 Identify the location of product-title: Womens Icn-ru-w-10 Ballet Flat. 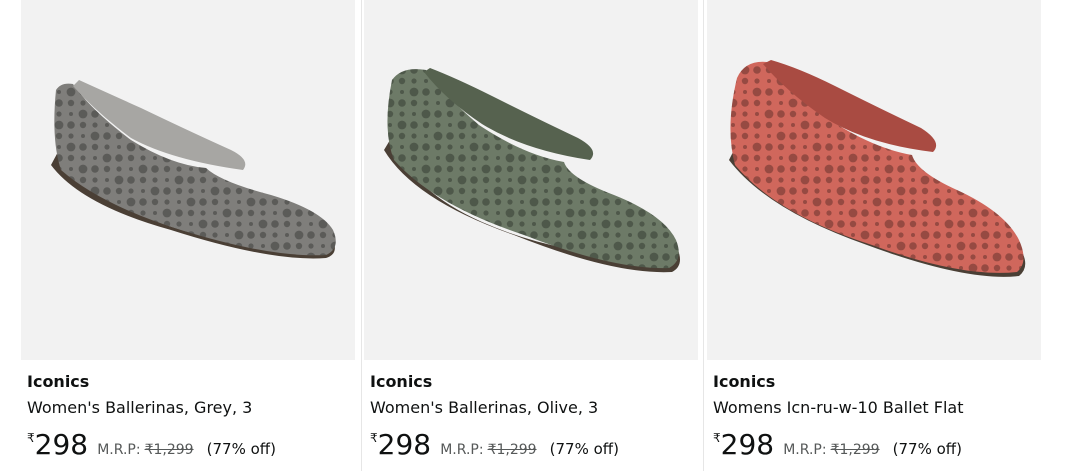
(838, 407).